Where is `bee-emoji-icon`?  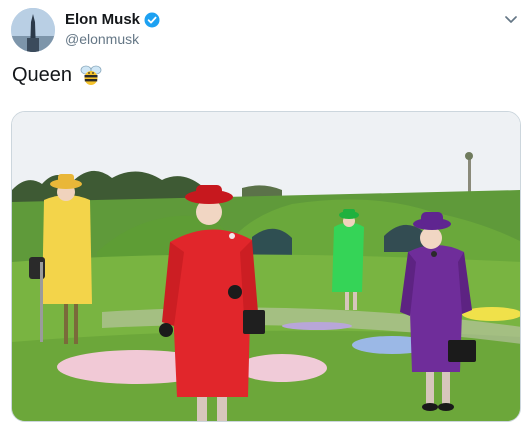
bee-emoji-icon is located at coordinates (91, 75).